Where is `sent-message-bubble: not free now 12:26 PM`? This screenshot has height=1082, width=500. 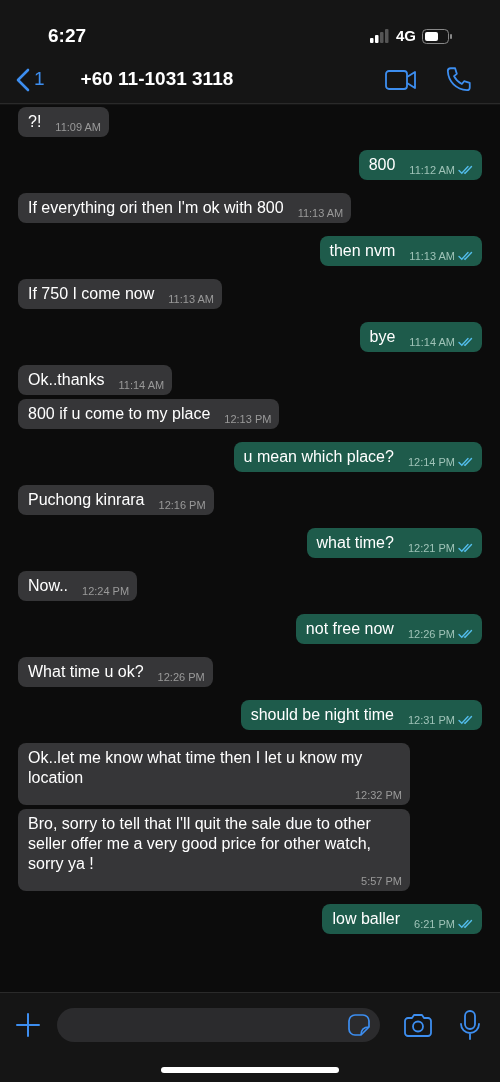 sent-message-bubble: not free now 12:26 PM is located at coordinates (388, 629).